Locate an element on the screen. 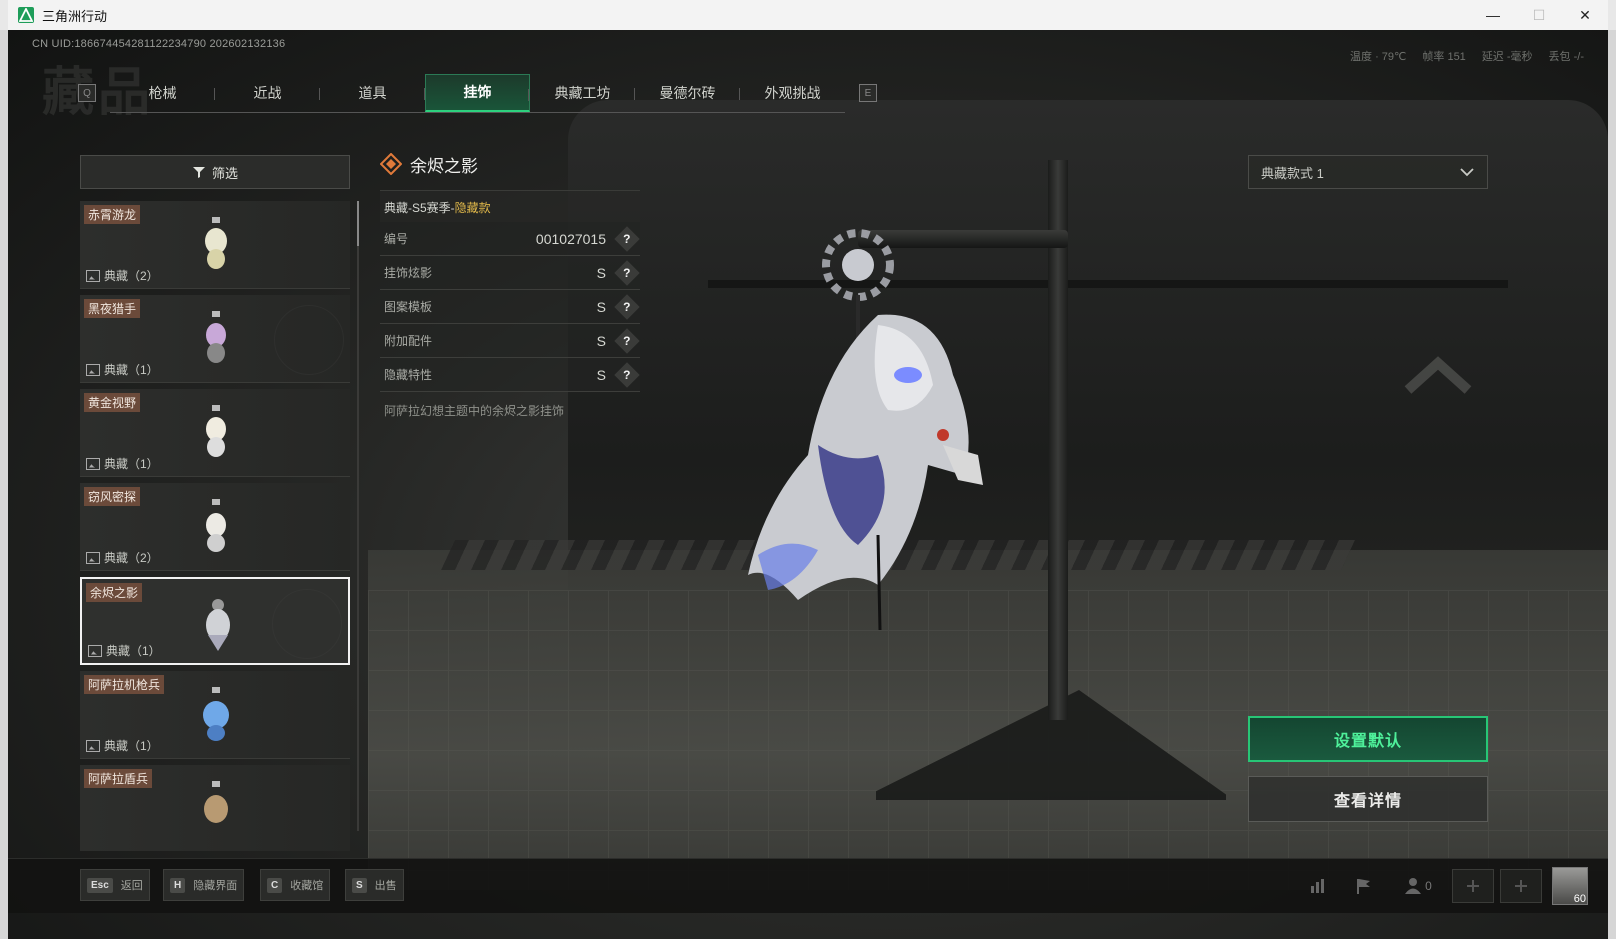  chevron-up-decor-icon is located at coordinates (1438, 375).